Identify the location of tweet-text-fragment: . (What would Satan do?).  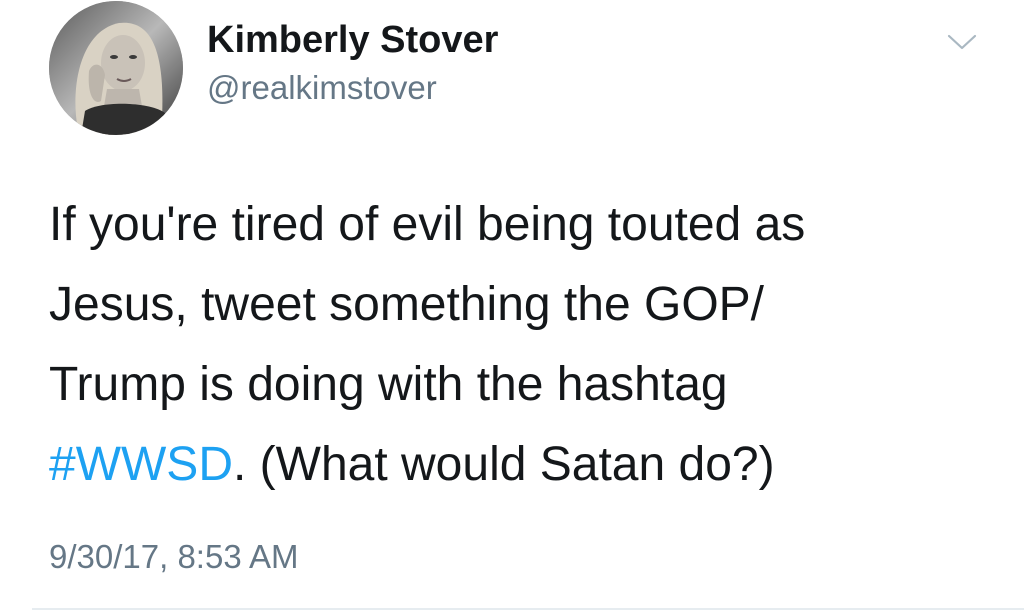
(503, 464).